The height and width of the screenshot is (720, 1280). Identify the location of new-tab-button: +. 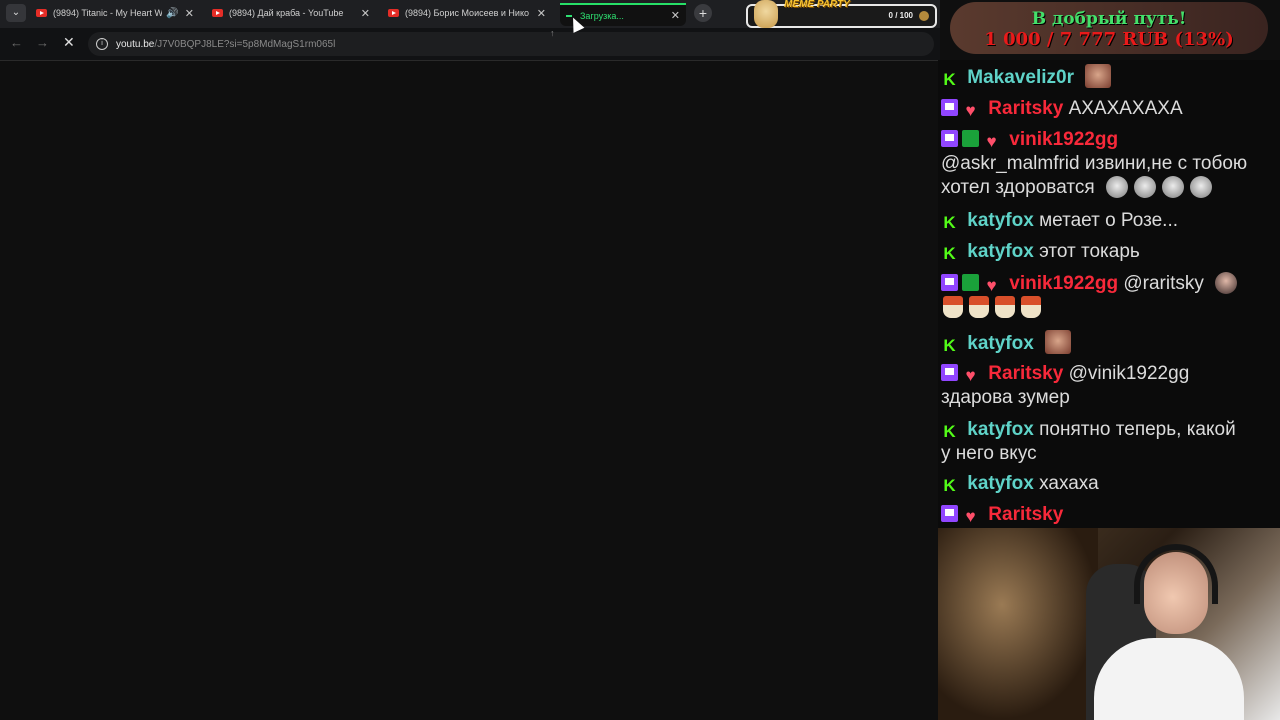
(703, 13).